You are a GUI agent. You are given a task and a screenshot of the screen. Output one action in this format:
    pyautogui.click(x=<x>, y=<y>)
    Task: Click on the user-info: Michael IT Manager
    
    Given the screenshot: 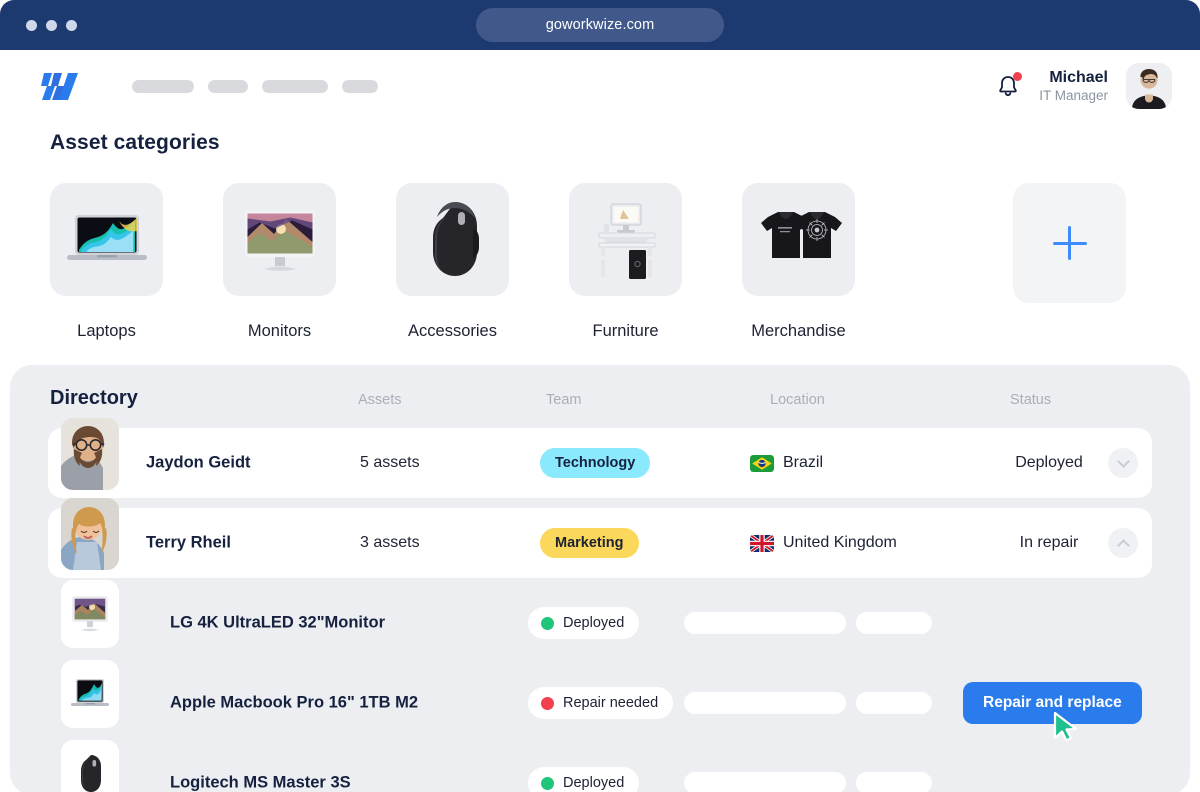 What is the action you would take?
    pyautogui.click(x=1073, y=86)
    